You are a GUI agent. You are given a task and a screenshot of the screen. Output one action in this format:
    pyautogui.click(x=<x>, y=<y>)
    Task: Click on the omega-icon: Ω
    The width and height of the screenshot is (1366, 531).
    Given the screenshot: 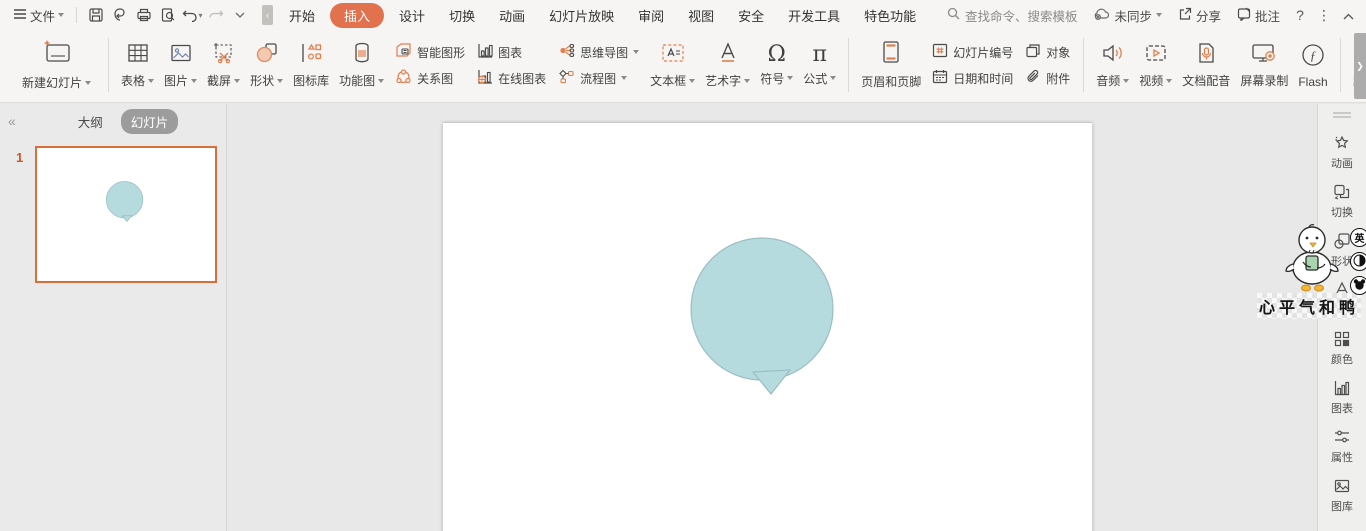 What is the action you would take?
    pyautogui.click(x=776, y=54)
    